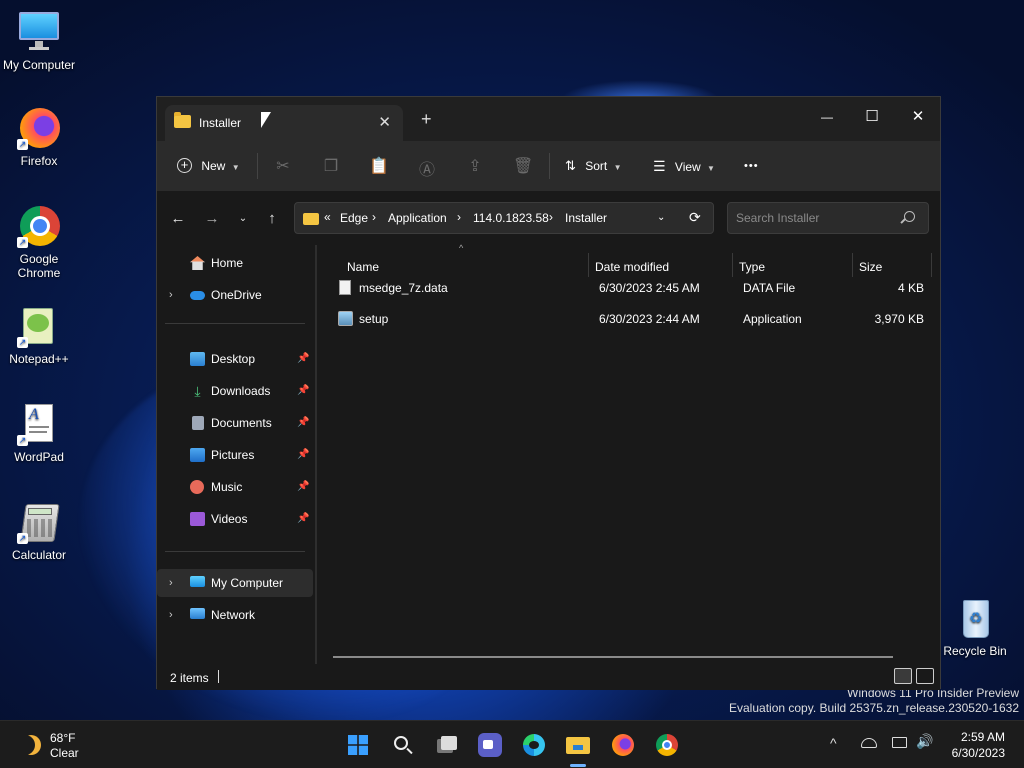 The width and height of the screenshot is (1024, 768). Describe the element at coordinates (61, 745) in the screenshot. I see `weather-widget: 68°F Clear` at that location.